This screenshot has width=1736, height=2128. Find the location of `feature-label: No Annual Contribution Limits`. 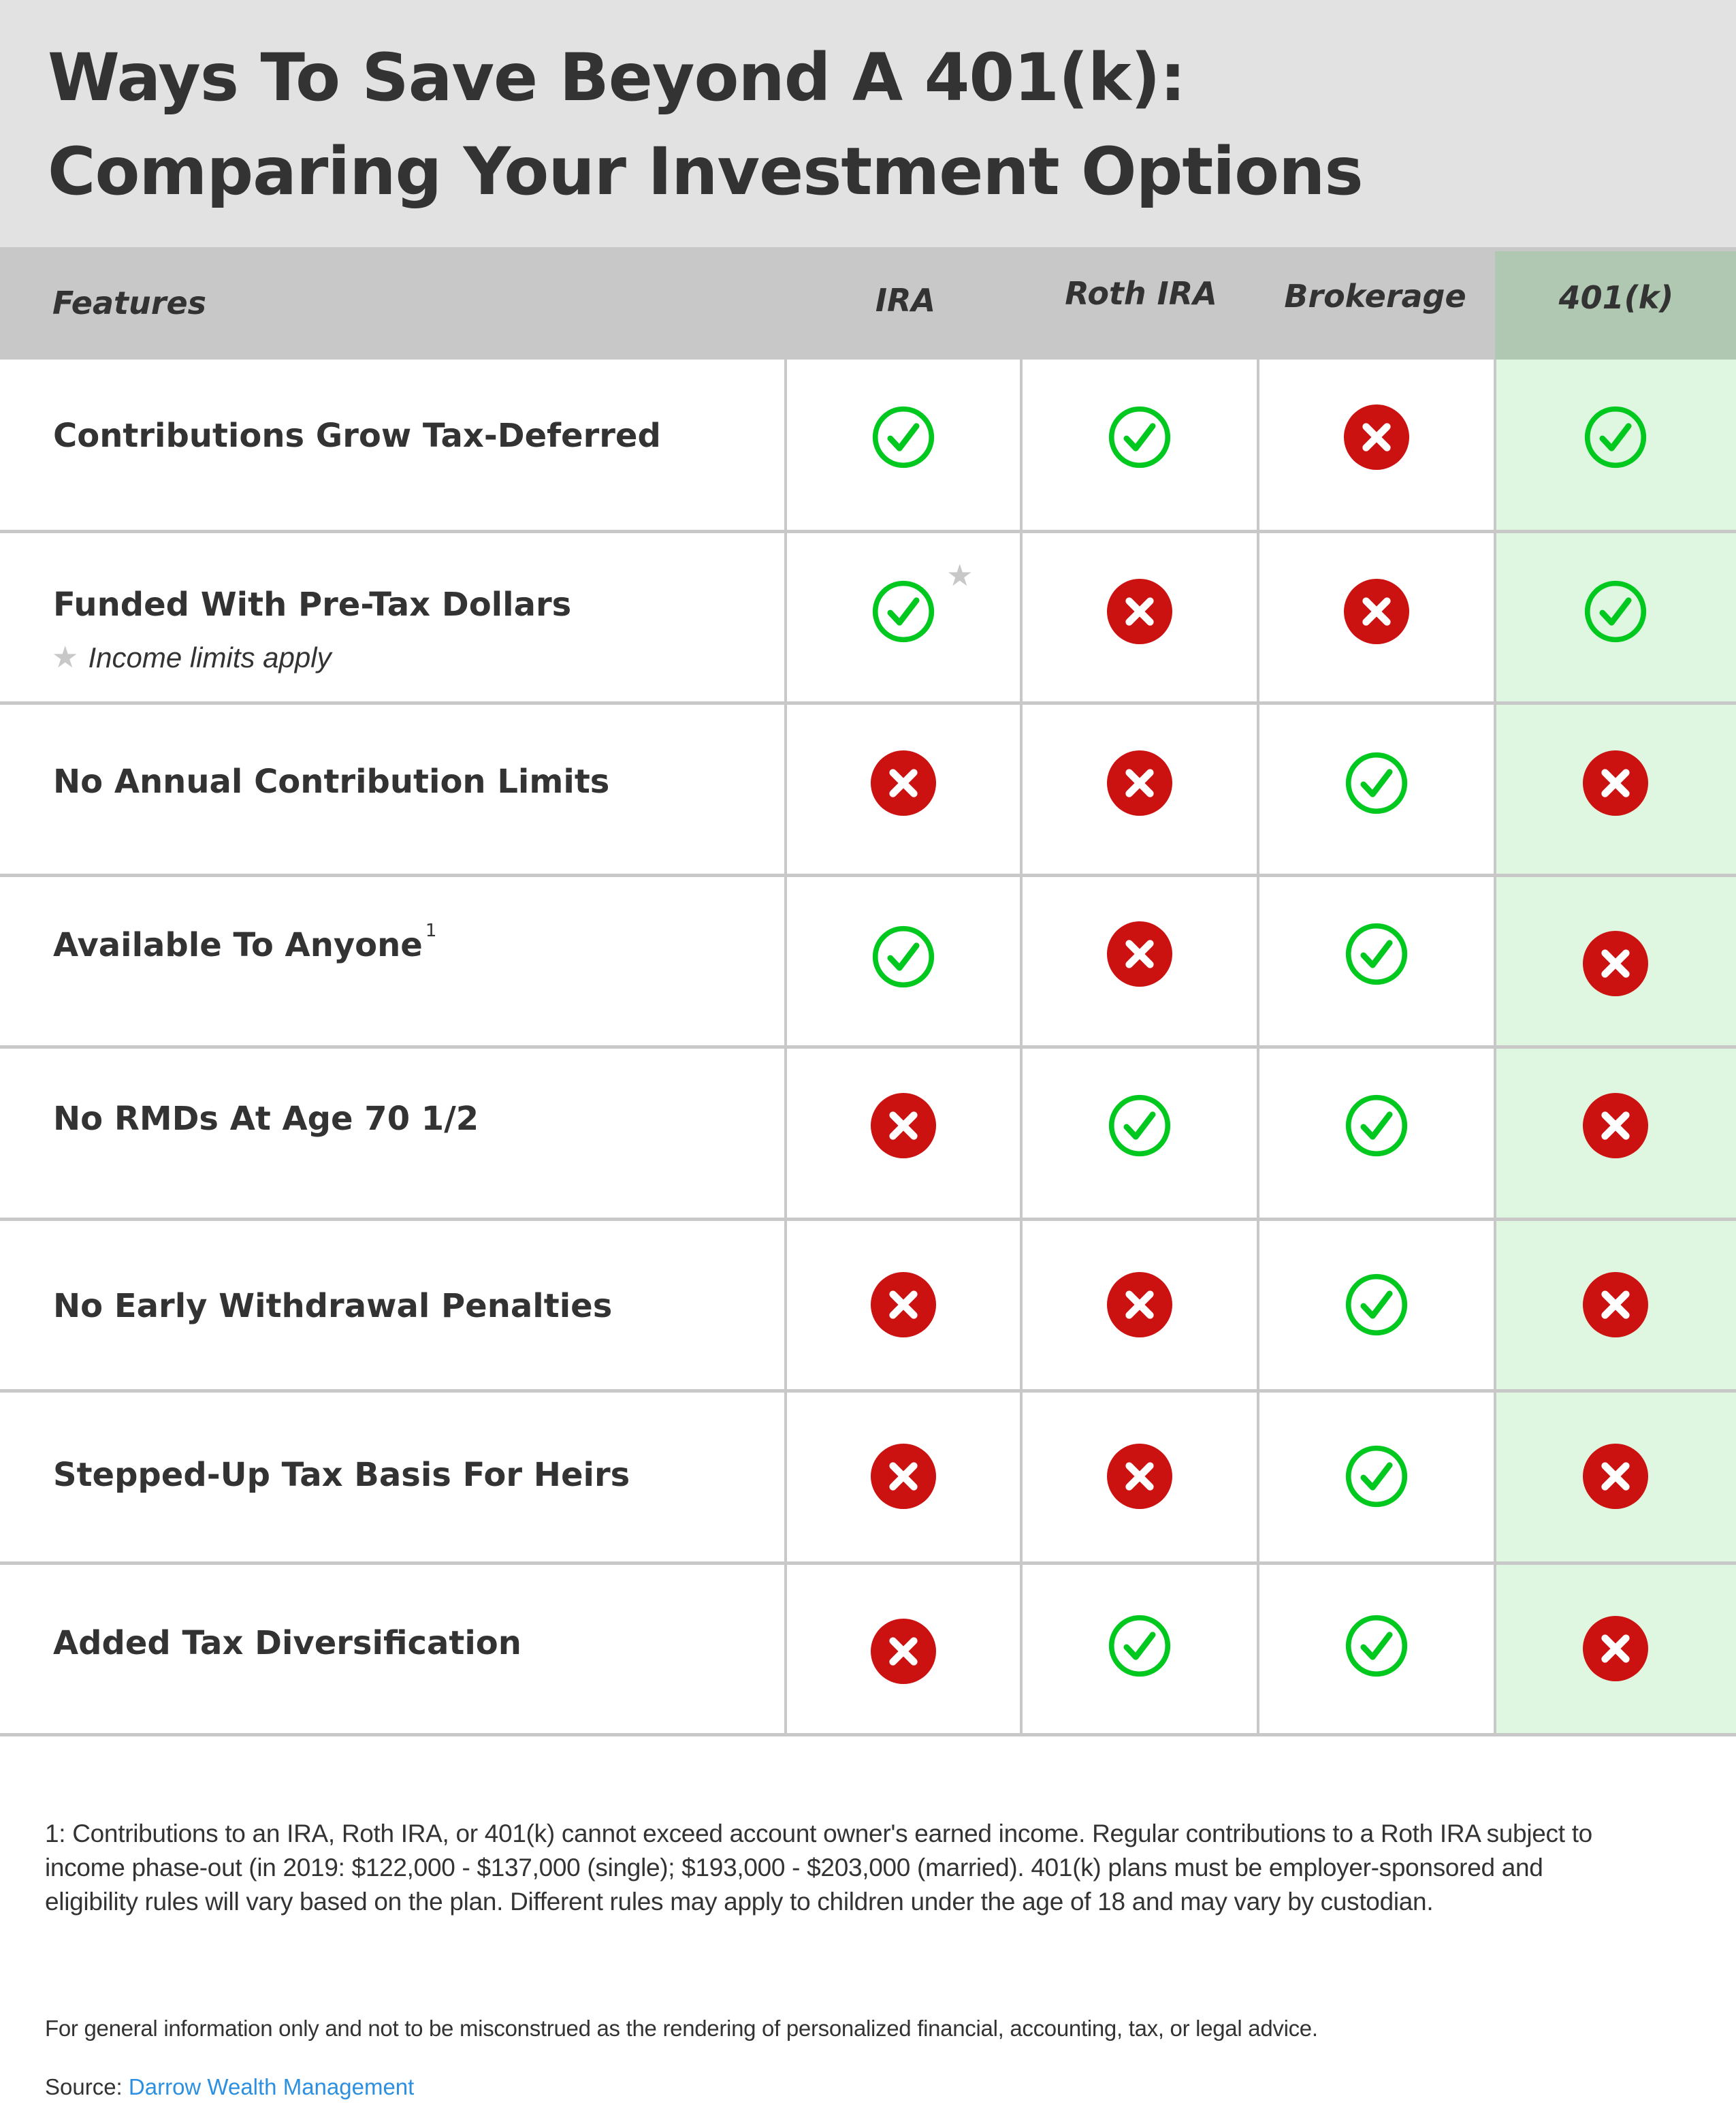

feature-label: No Annual Contribution Limits is located at coordinates (331, 782).